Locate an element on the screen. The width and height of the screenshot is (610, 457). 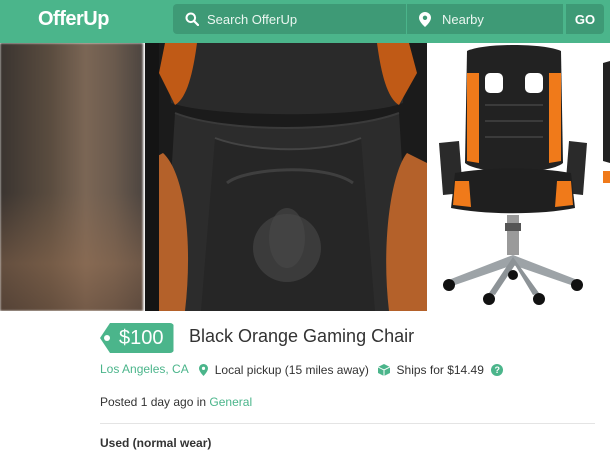
listing-title: Black Orange Gaming Chair is located at coordinates (302, 336).